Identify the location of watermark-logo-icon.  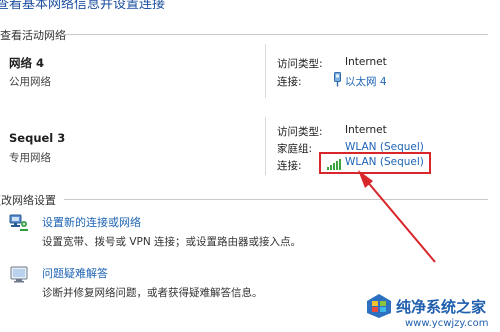
(379, 306).